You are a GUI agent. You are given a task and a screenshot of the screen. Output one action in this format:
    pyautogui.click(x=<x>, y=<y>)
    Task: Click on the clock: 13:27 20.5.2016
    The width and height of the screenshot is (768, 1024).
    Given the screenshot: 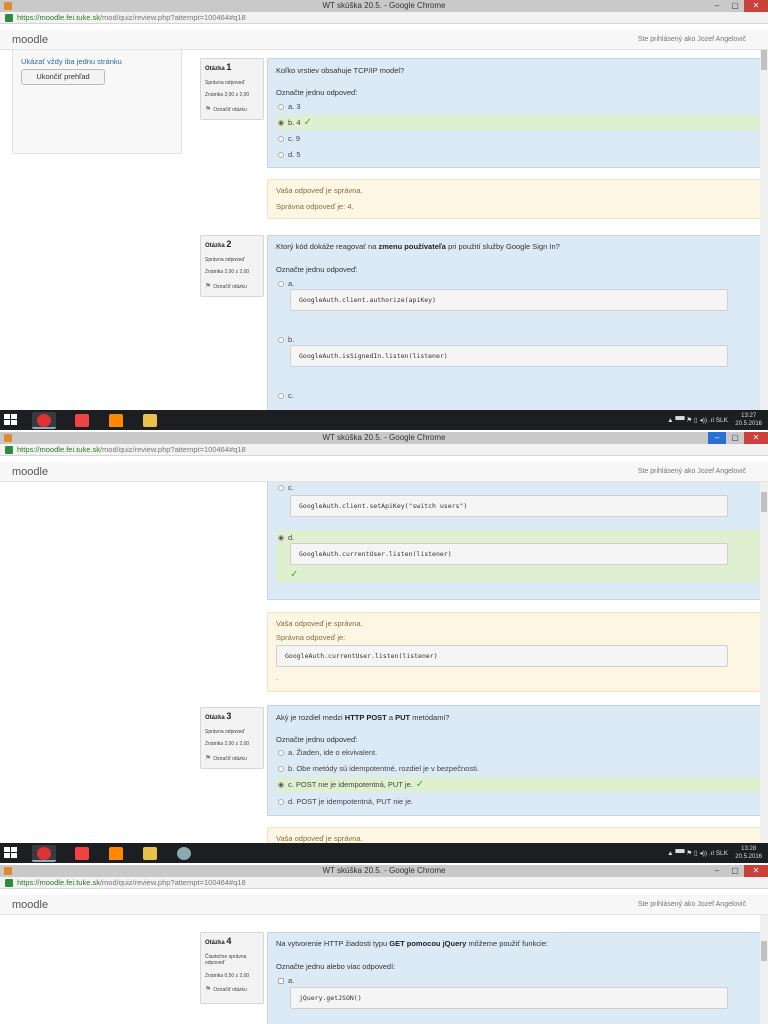 What is the action you would take?
    pyautogui.click(x=748, y=420)
    